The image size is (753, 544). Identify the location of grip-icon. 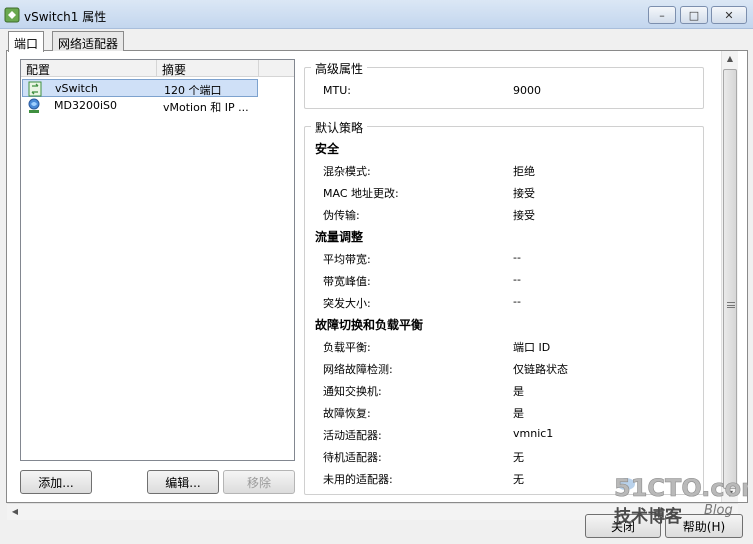
(731, 305).